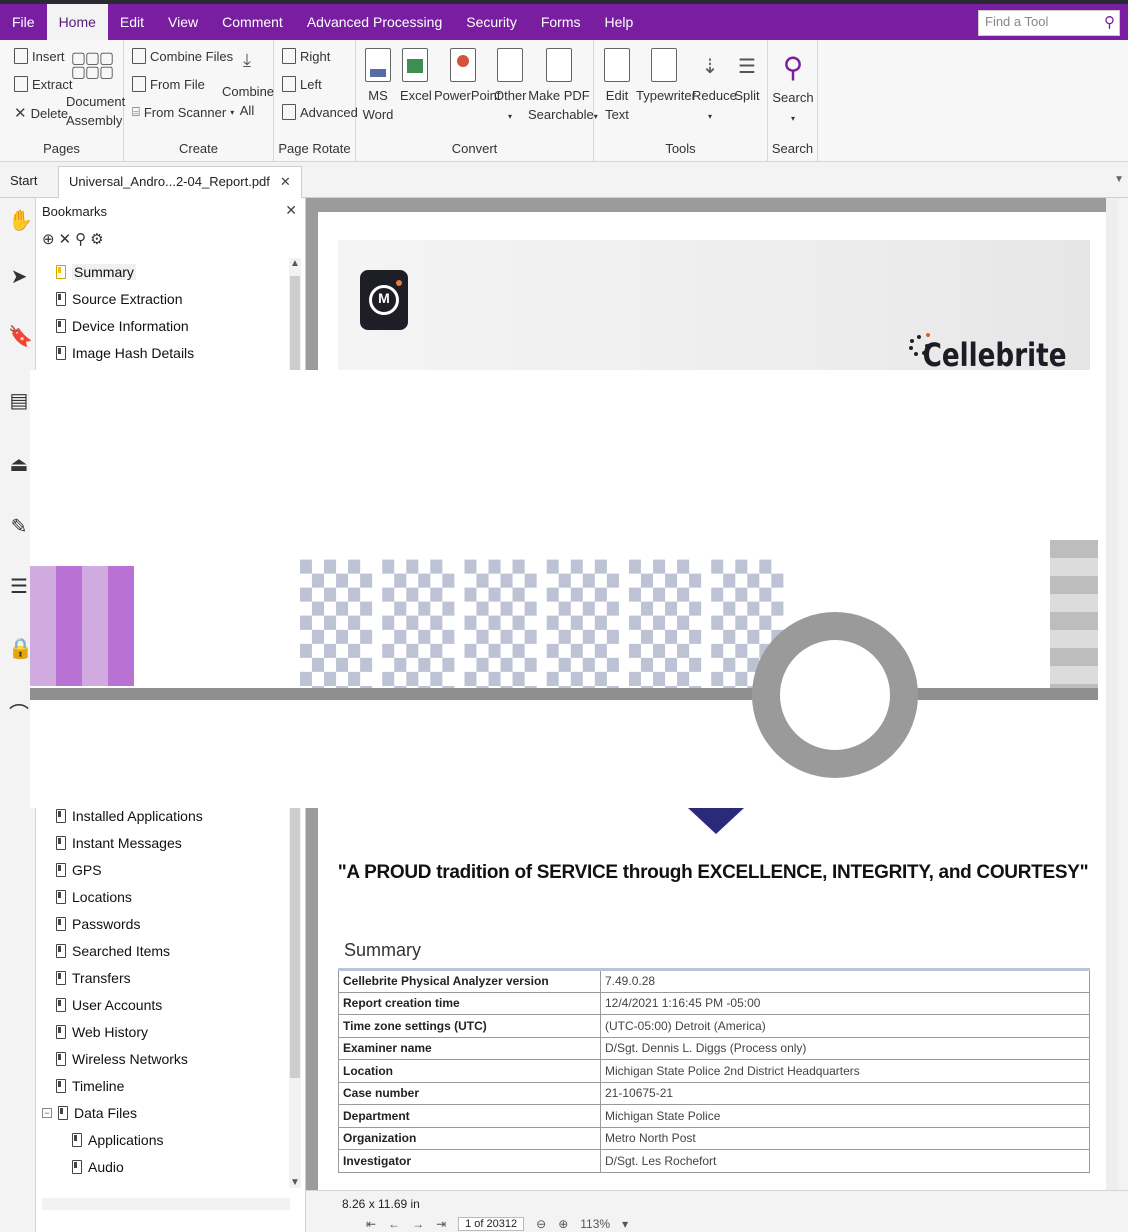 This screenshot has height=1232, width=1128. I want to click on combine-files-button: Combine Files, so click(182, 56).